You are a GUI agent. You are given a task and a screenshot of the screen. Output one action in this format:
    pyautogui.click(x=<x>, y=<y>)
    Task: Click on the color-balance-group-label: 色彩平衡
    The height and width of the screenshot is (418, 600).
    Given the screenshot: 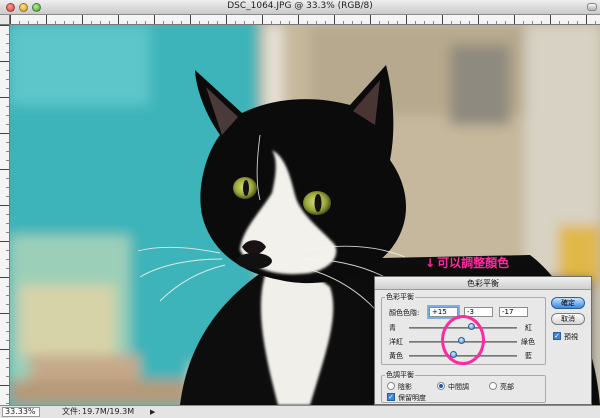 What is the action you would take?
    pyautogui.click(x=400, y=297)
    